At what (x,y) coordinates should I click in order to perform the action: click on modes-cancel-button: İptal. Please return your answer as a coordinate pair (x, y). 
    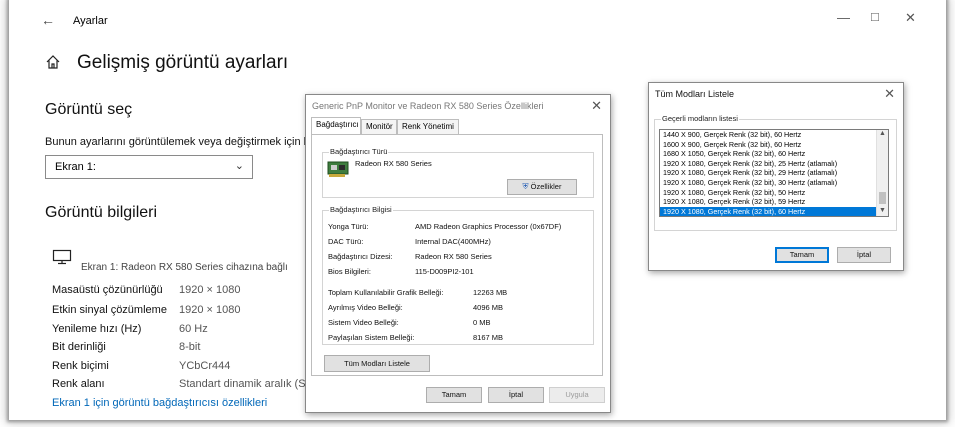
    Looking at the image, I should click on (864, 255).